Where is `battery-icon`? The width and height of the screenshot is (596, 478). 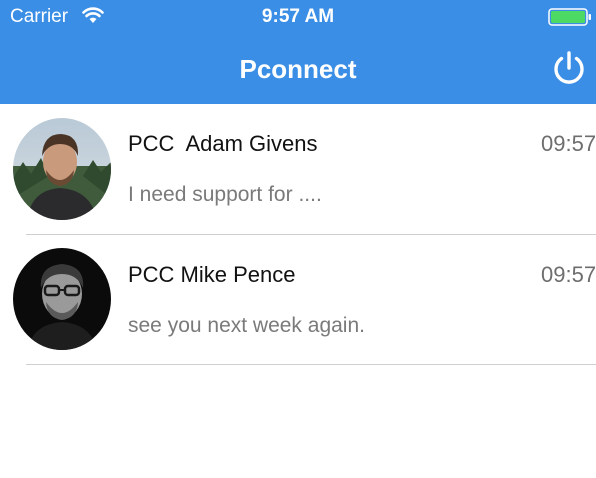 battery-icon is located at coordinates (569, 17).